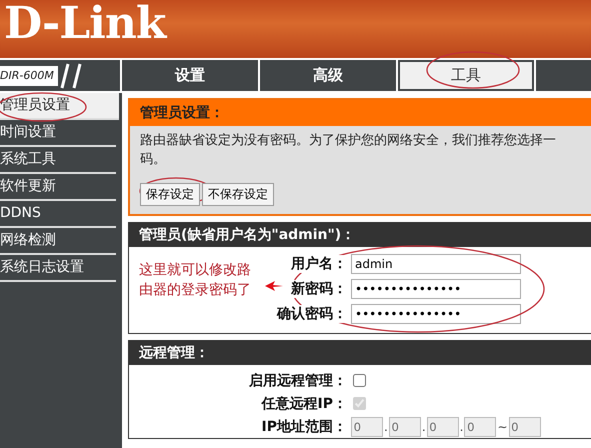 This screenshot has height=448, width=591. I want to click on checkbox, so click(359, 380).